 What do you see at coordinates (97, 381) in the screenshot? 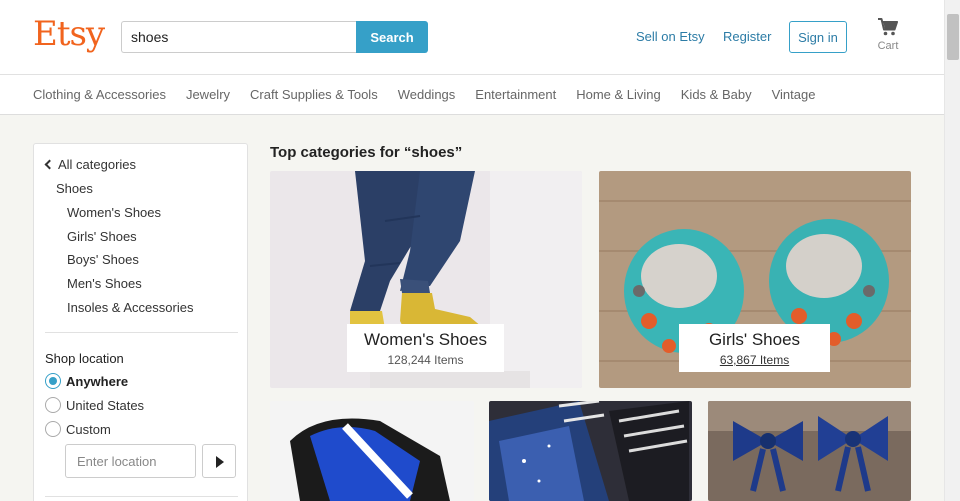
I see `location-option-label: Anywhere` at bounding box center [97, 381].